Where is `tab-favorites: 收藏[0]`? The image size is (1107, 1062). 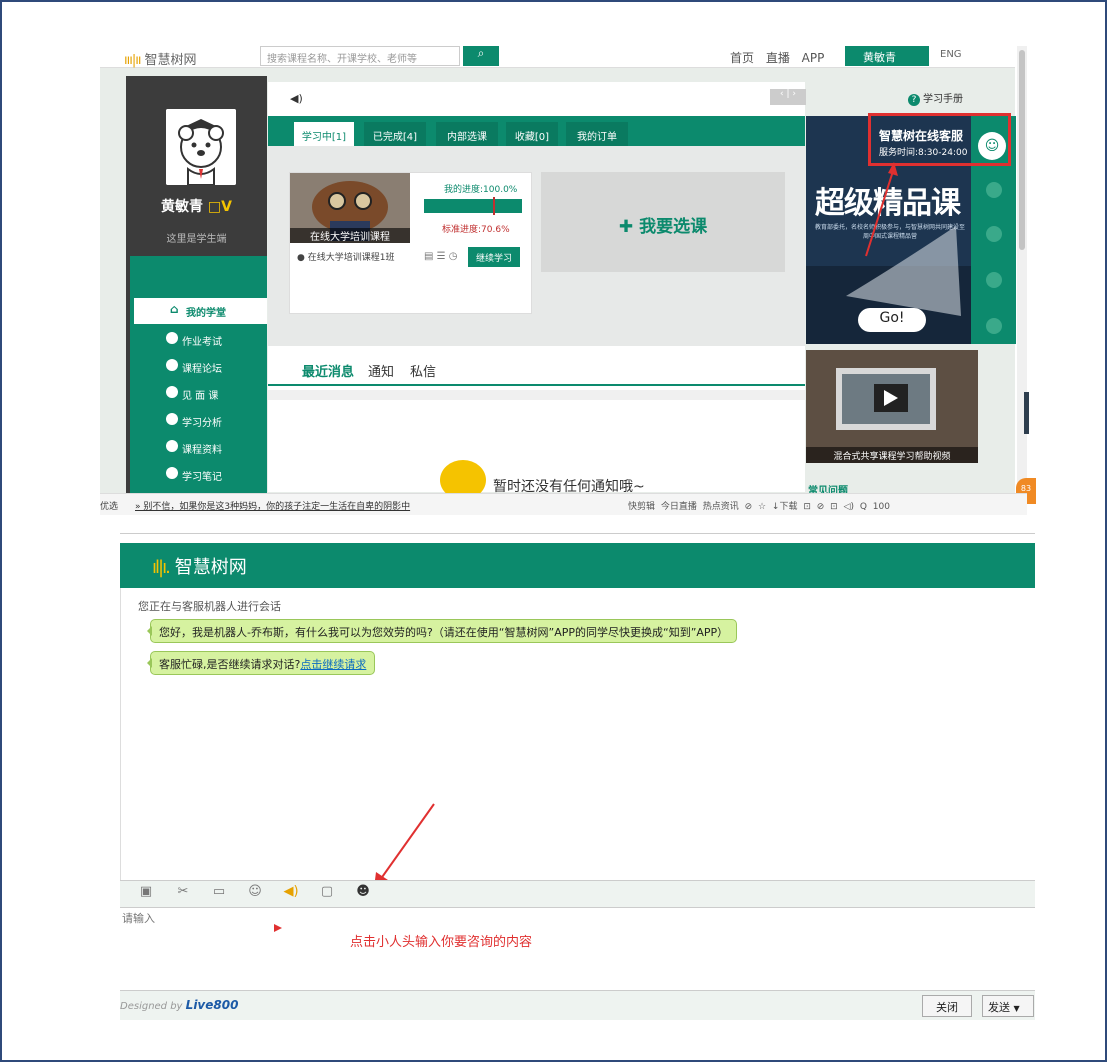
tab-favorites: 收藏[0] is located at coordinates (532, 134).